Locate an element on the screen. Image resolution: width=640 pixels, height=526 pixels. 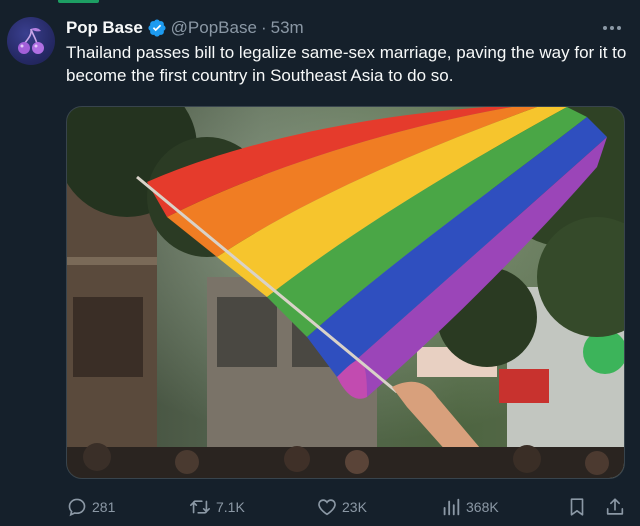
display-name: Pop Base is located at coordinates (104, 28).